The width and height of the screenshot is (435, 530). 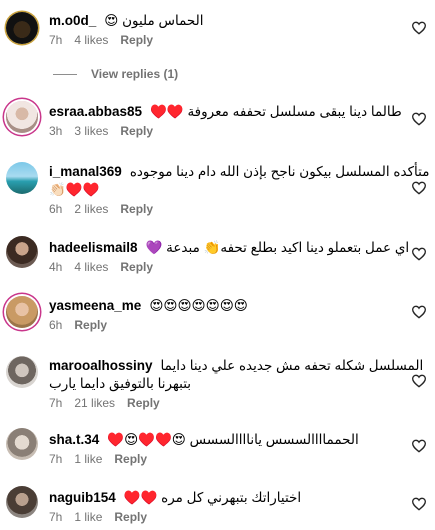 What do you see at coordinates (233, 439) in the screenshot?
I see `comment-text: الحمماااالسسس ياناااالسسس 😍♥️♥️😍♥️` at bounding box center [233, 439].